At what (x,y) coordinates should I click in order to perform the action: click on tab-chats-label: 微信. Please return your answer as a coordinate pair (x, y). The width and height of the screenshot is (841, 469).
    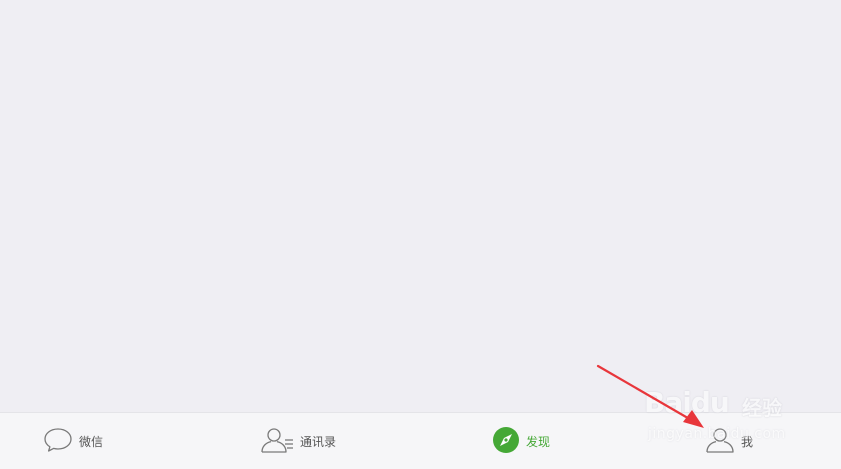
    Looking at the image, I should click on (91, 442).